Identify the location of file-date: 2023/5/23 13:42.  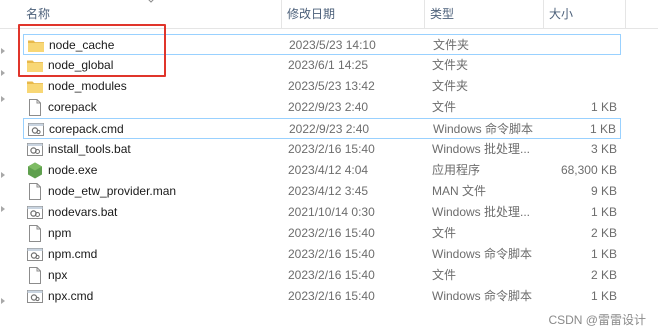
(331, 86).